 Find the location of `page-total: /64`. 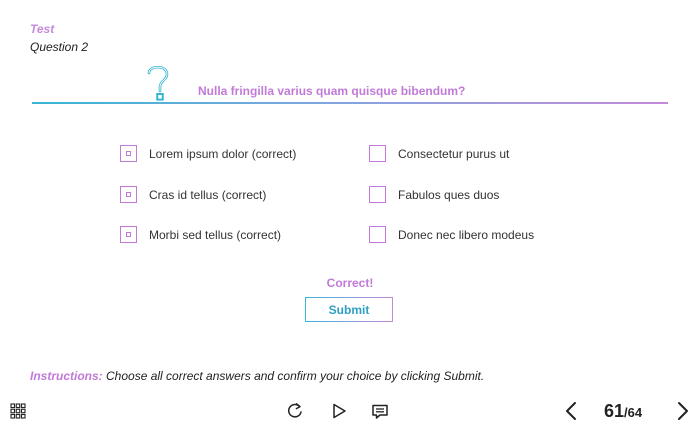

page-total: /64 is located at coordinates (633, 412).